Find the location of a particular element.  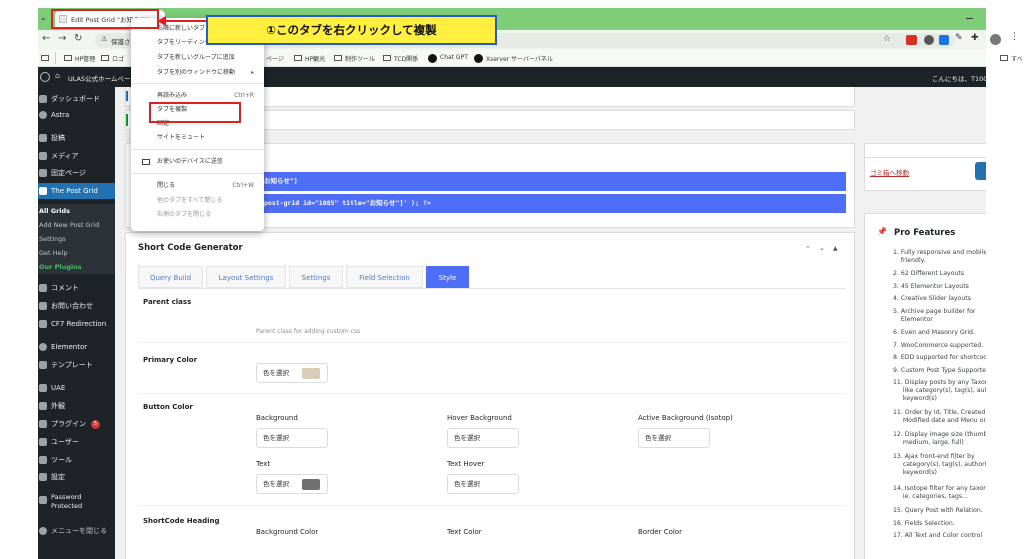

tab-query-build: Query Build is located at coordinates (170, 277).